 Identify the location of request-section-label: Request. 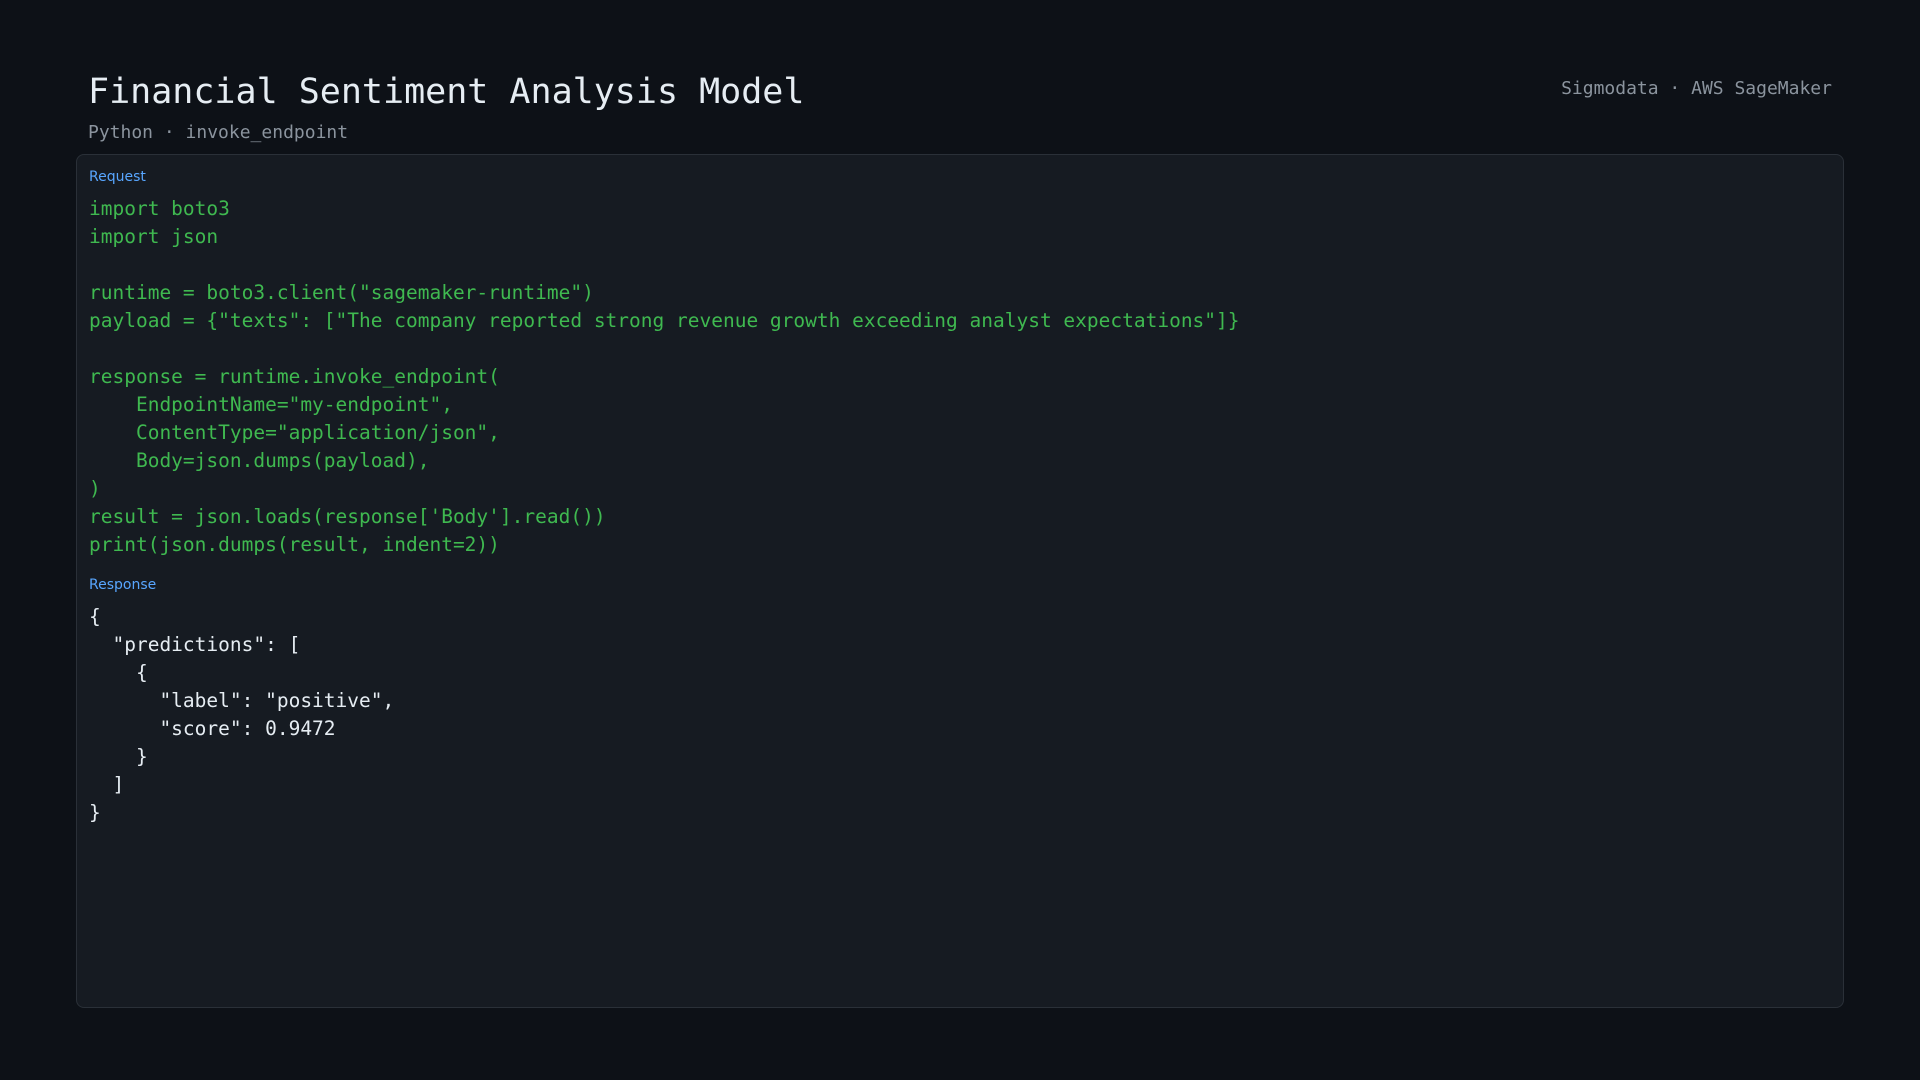
(117, 177).